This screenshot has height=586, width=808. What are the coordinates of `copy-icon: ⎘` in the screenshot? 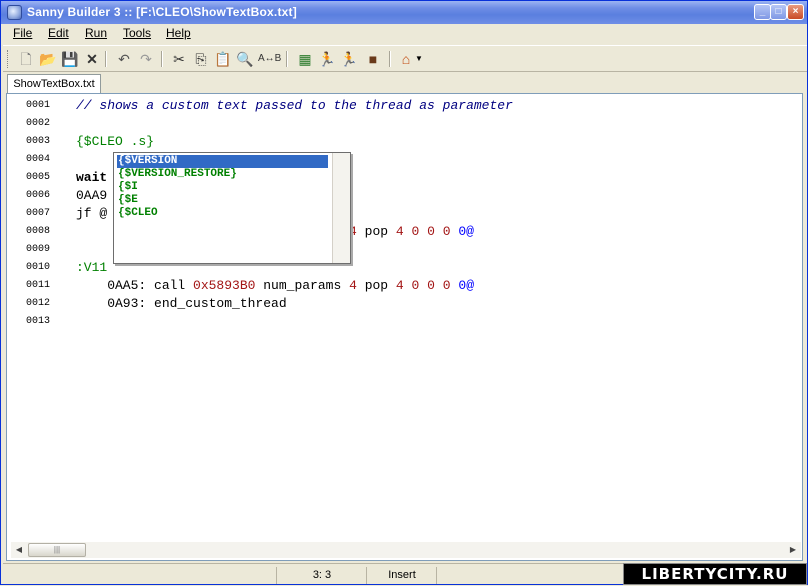 It's located at (201, 59).